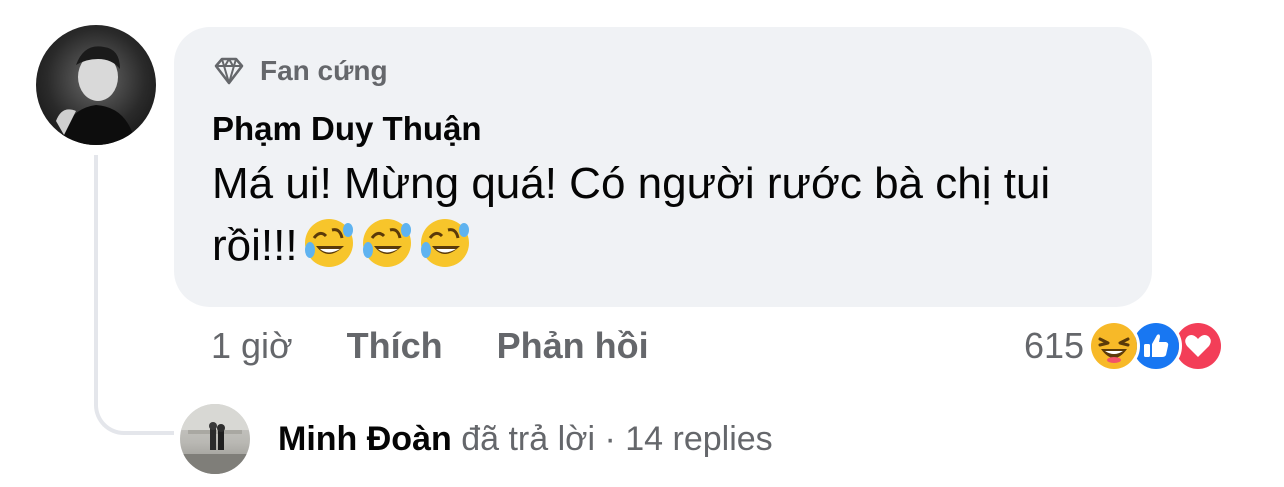 The width and height of the screenshot is (1284, 487). I want to click on haha-reaction-icon, so click(1114, 346).